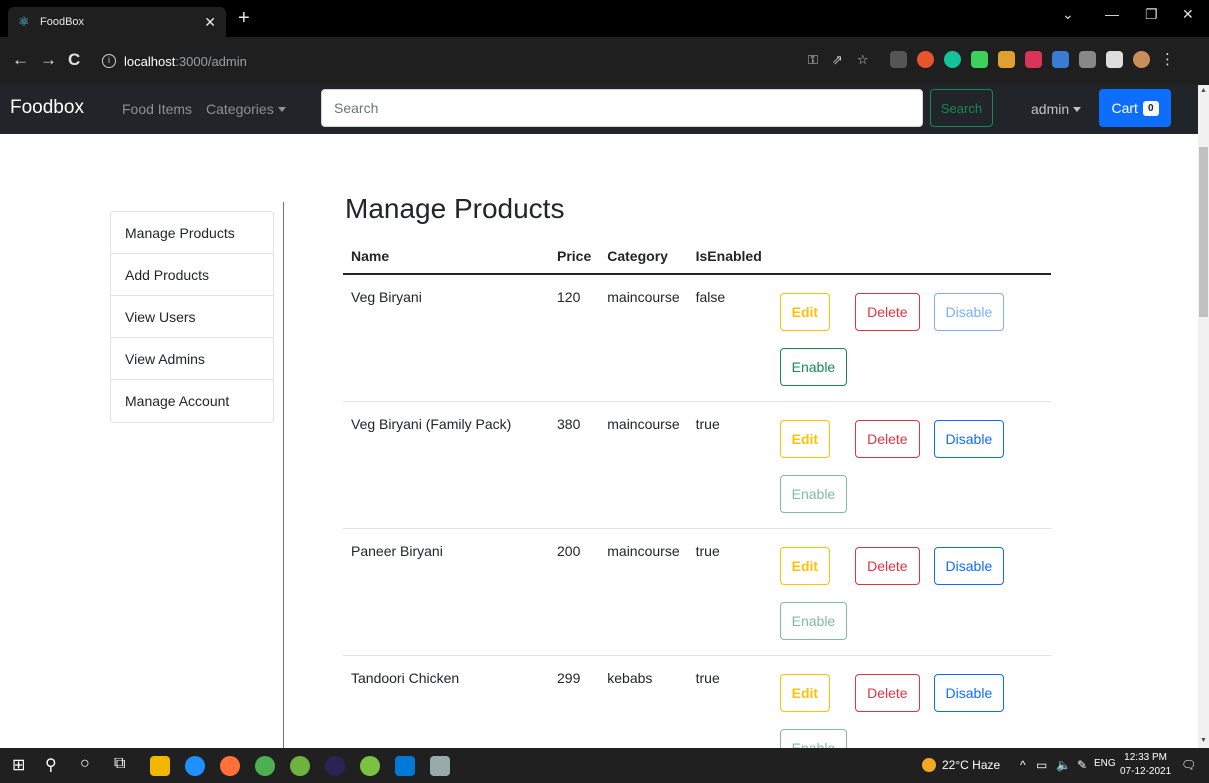  I want to click on search-icon: ⚲, so click(51, 765).